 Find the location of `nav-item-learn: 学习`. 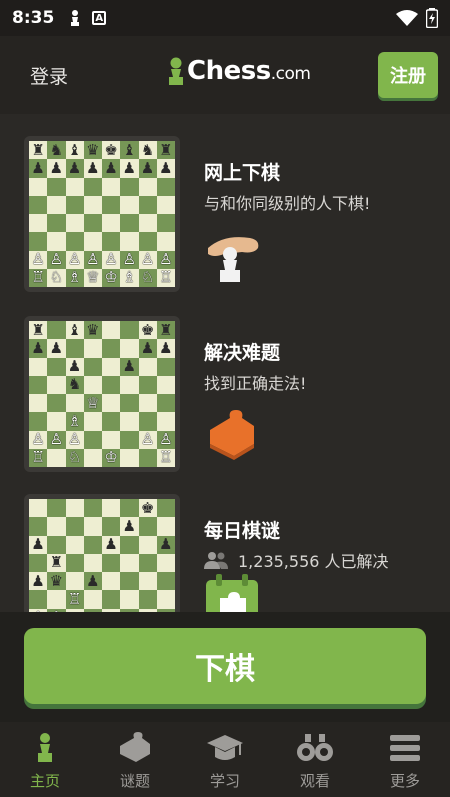

nav-item-learn: 学习 is located at coordinates (225, 759).